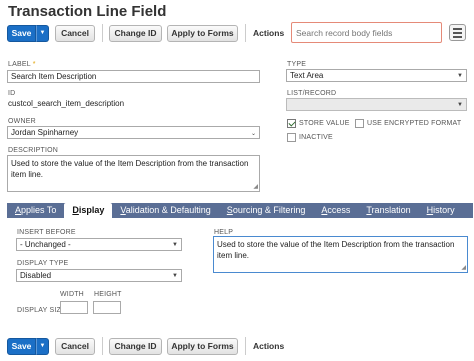 The height and width of the screenshot is (361, 474). What do you see at coordinates (72, 294) in the screenshot?
I see `width-caption: WIDTH` at bounding box center [72, 294].